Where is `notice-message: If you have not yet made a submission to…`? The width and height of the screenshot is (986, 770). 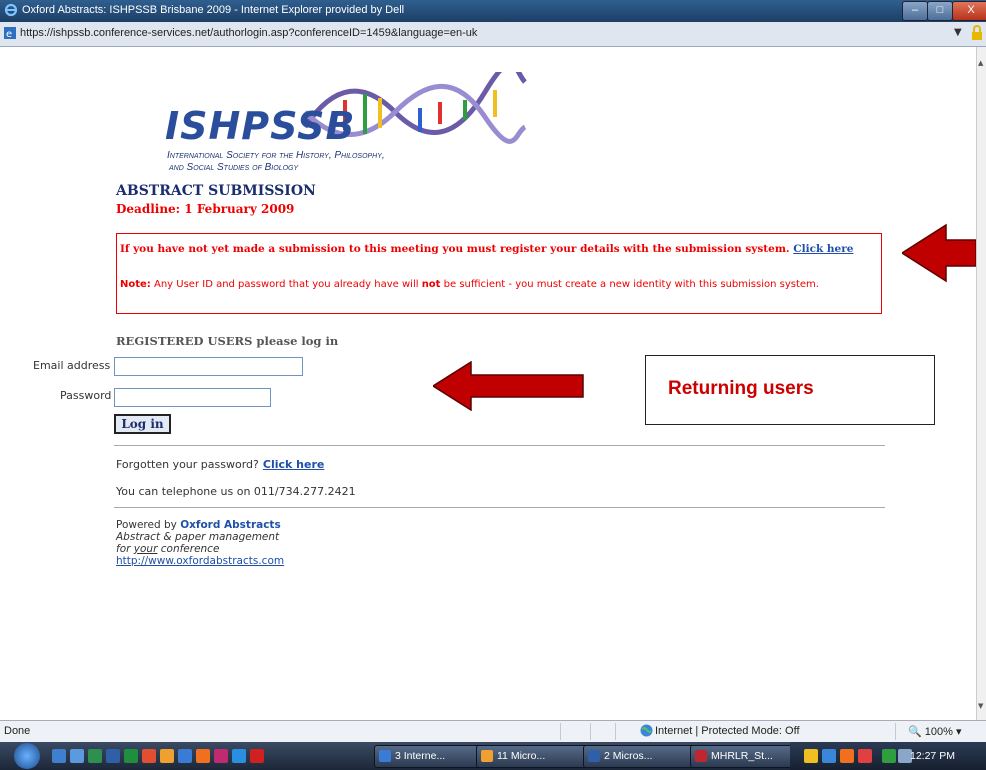 notice-message: If you have not yet made a submission to… is located at coordinates (500, 249).